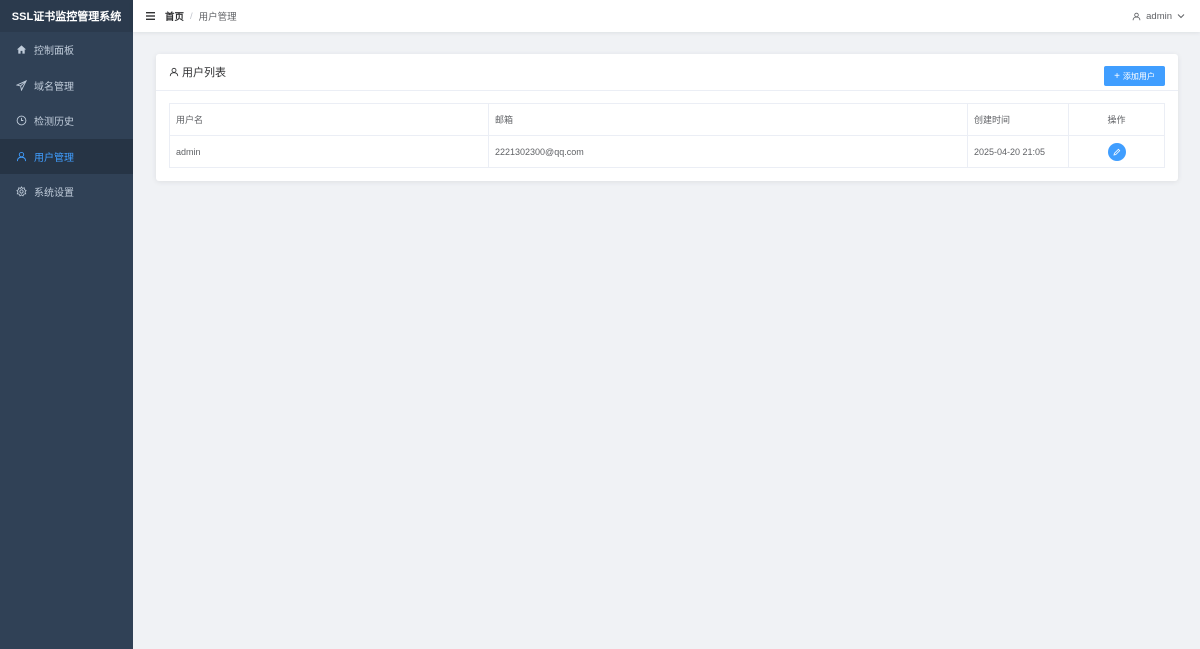 Image resolution: width=1200 pixels, height=649 pixels. I want to click on plus-icon: +, so click(1117, 76).